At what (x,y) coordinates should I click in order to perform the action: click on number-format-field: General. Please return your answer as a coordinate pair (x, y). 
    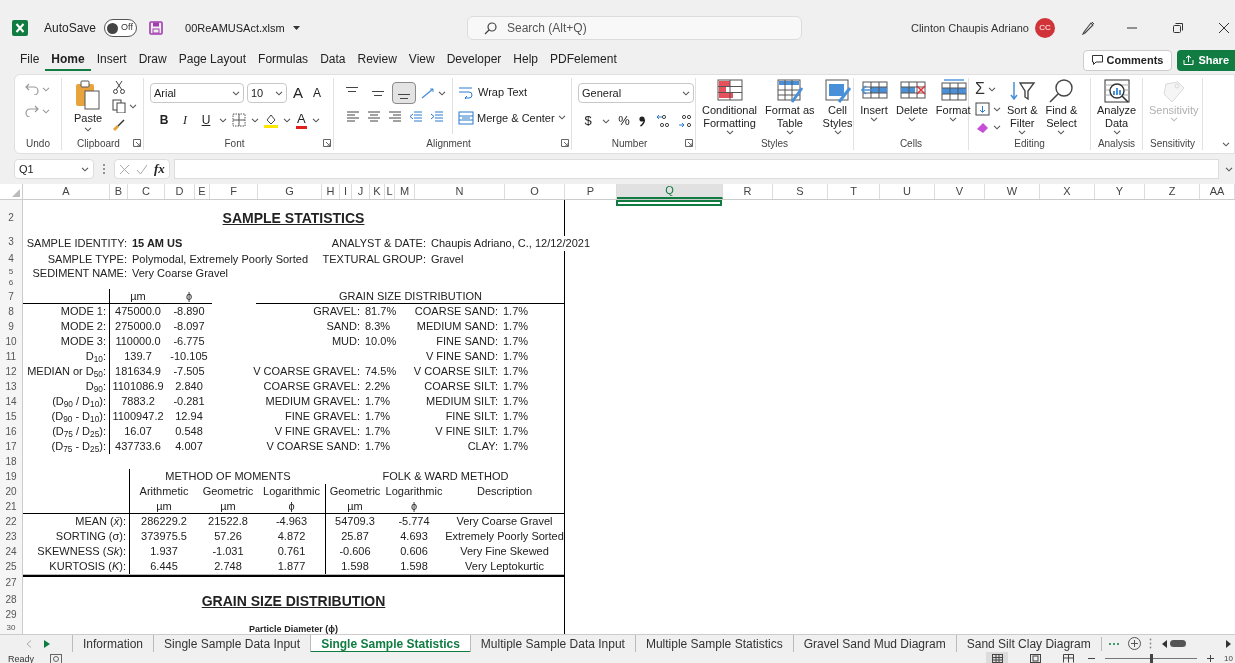
    Looking at the image, I should click on (636, 93).